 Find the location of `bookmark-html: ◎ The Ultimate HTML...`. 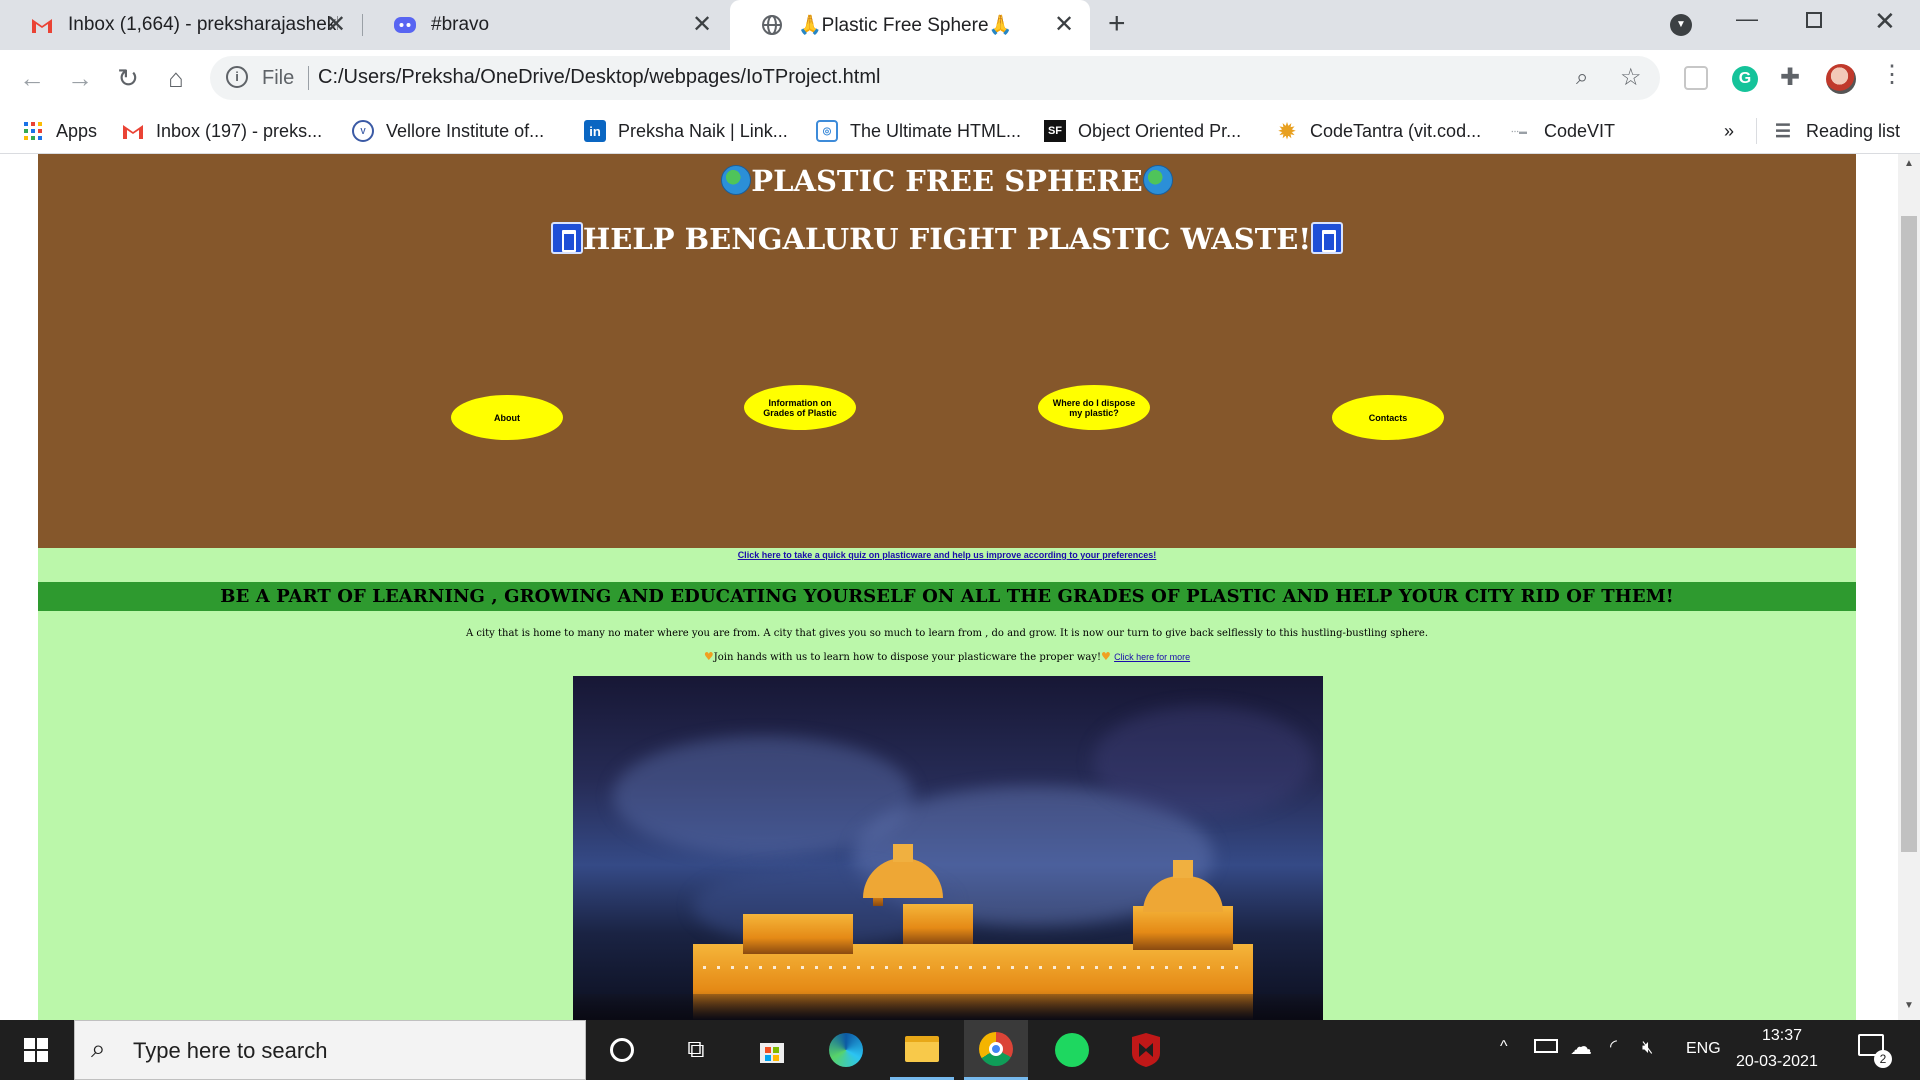

bookmark-html: ◎ The Ultimate HTML... is located at coordinates (918, 131).